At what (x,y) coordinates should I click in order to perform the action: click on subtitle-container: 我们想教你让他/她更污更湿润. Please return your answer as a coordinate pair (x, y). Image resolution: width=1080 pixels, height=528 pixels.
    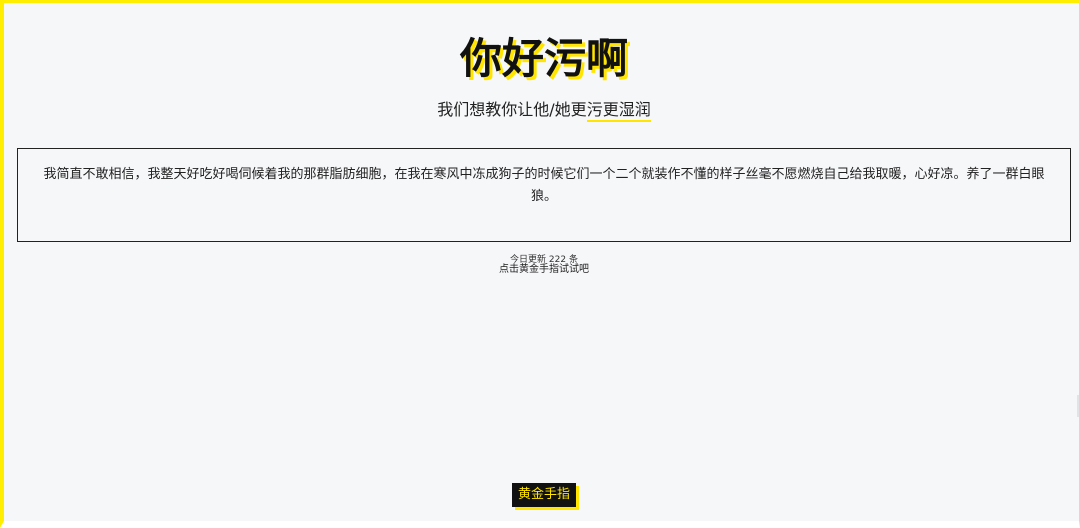
    Looking at the image, I should click on (542, 110).